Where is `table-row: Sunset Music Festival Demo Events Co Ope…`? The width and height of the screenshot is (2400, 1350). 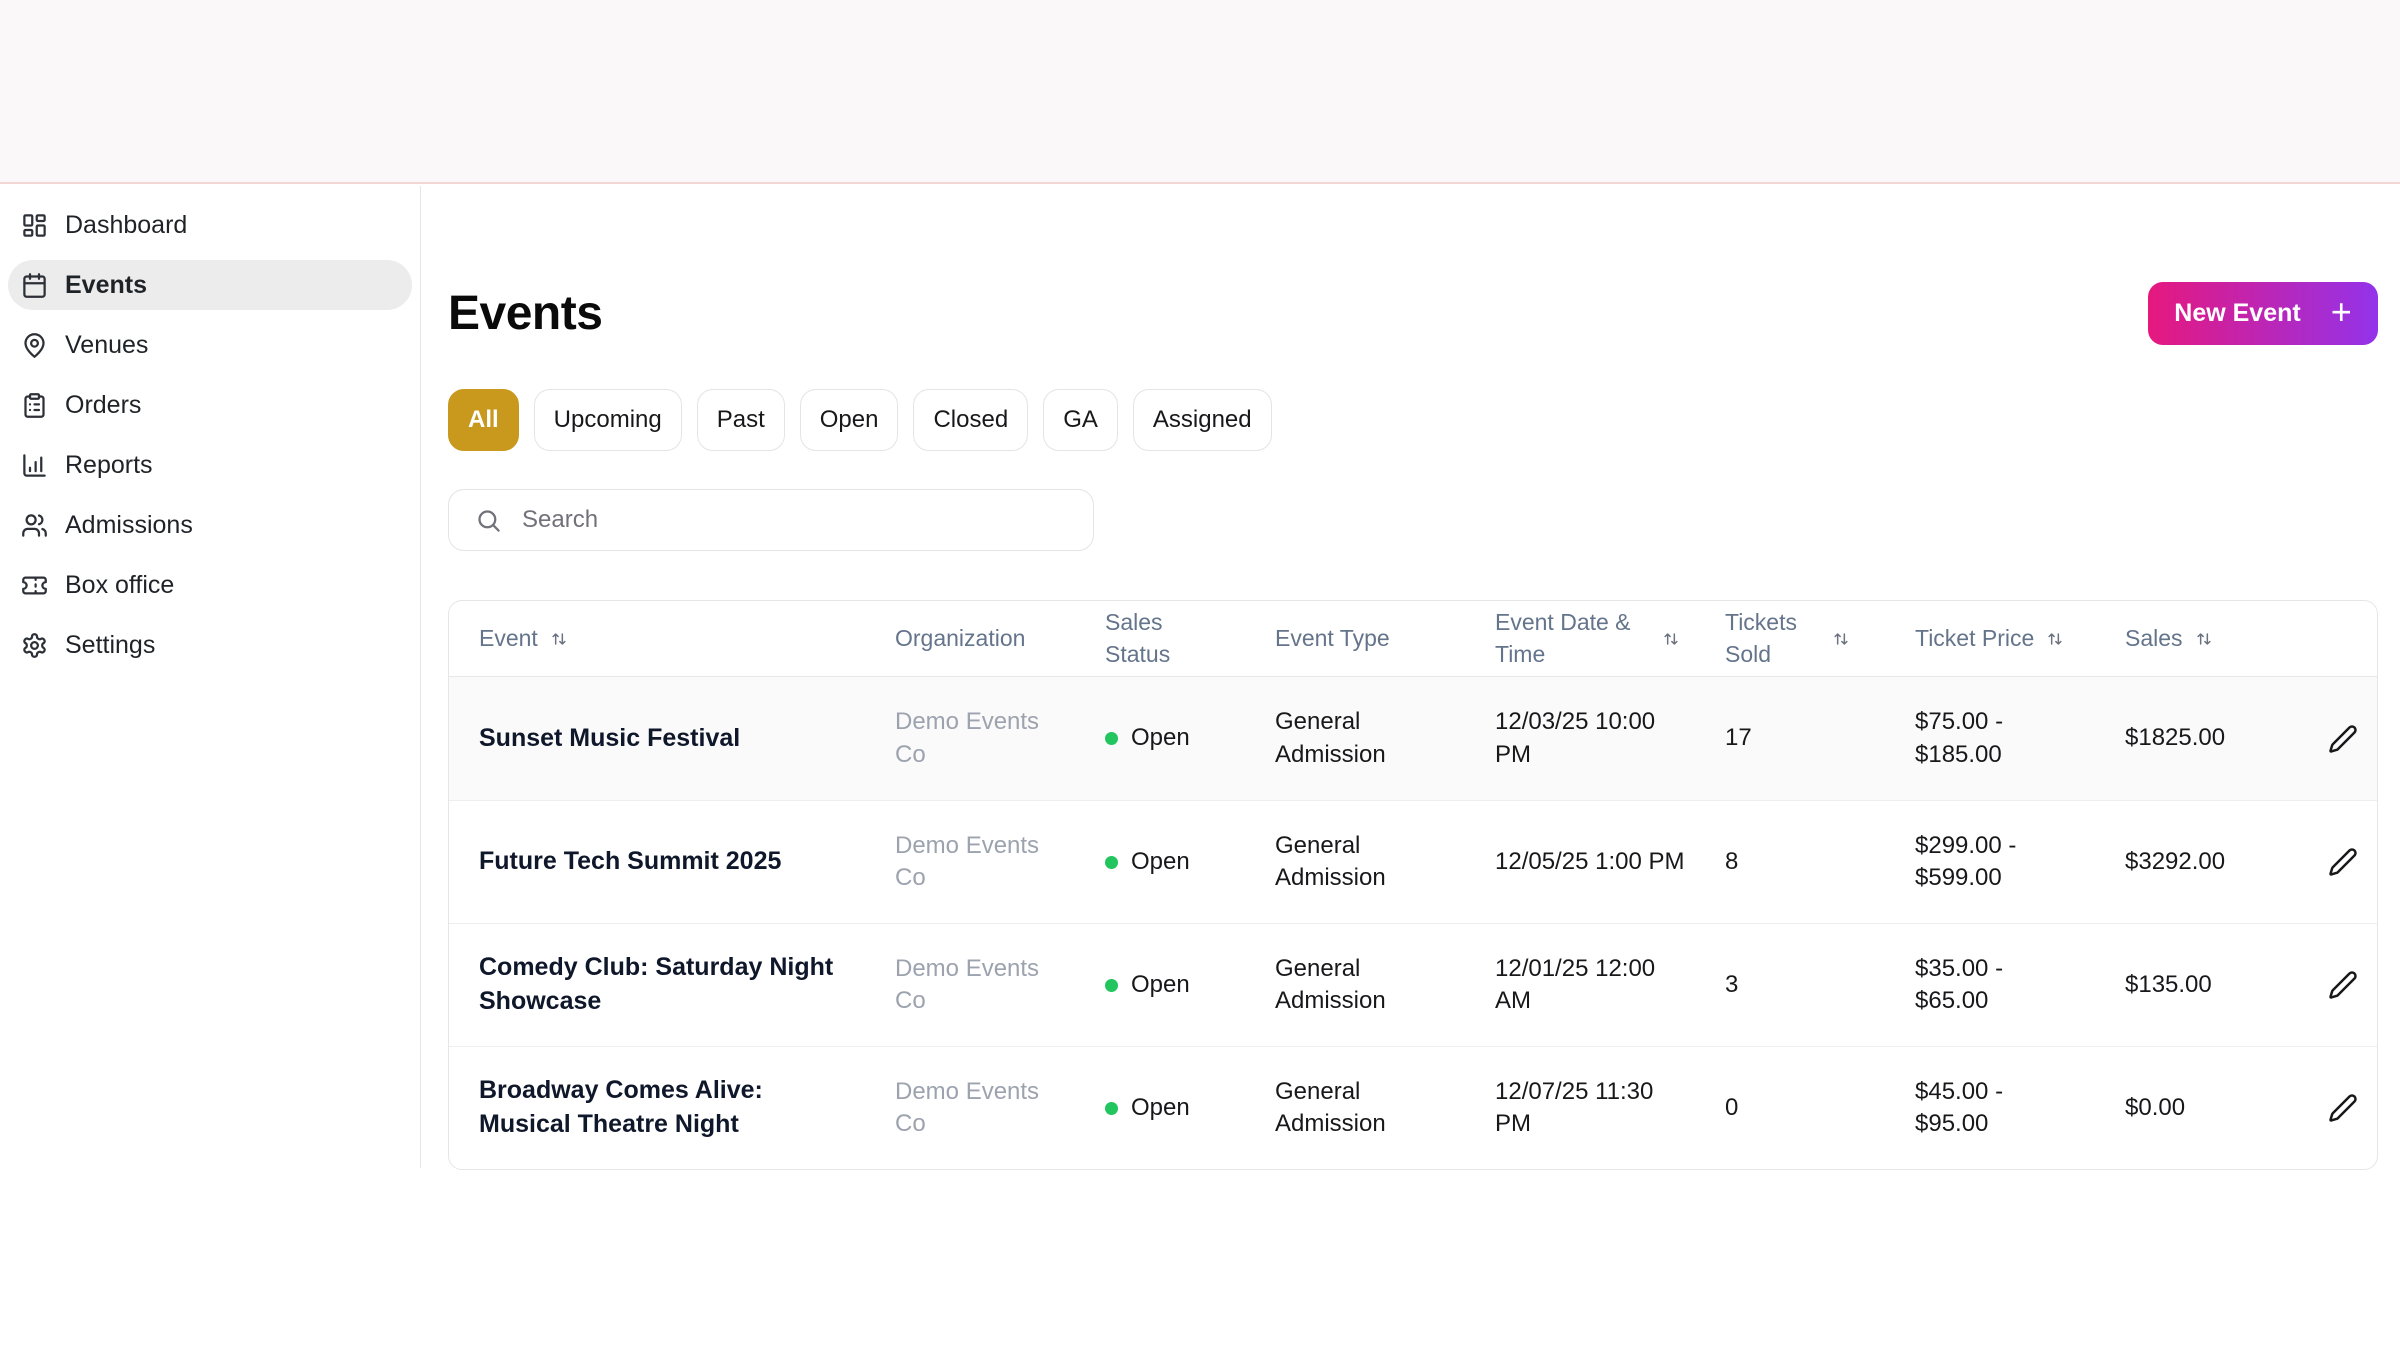 table-row: Sunset Music Festival Demo Events Co Ope… is located at coordinates (1413, 738).